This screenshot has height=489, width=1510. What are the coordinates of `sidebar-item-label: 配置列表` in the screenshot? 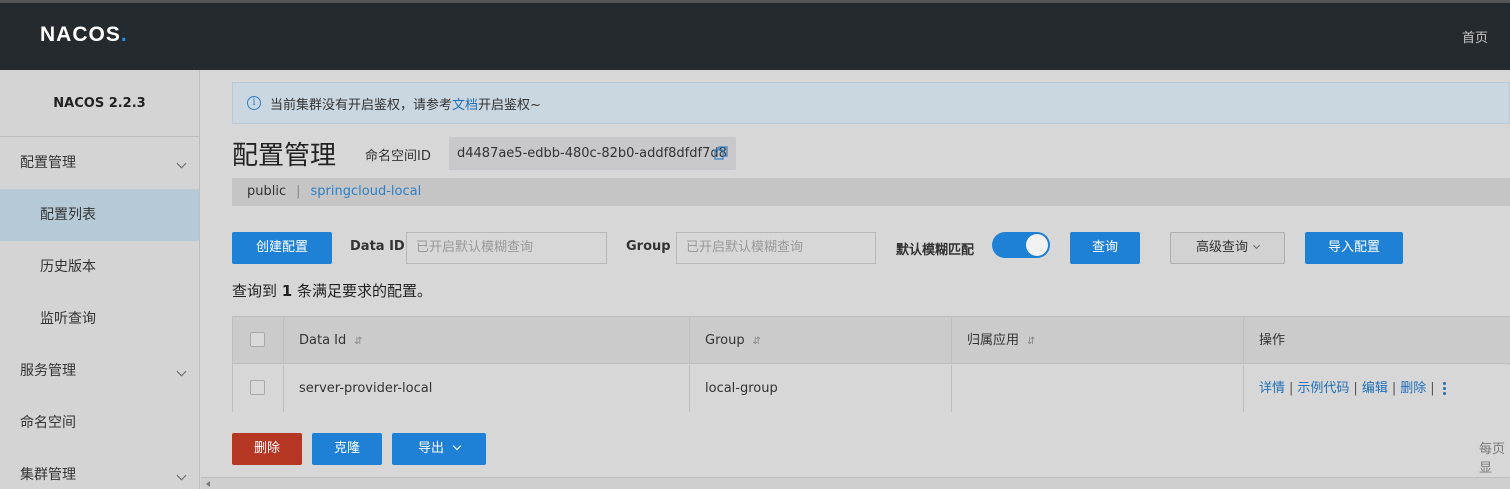 It's located at (68, 215).